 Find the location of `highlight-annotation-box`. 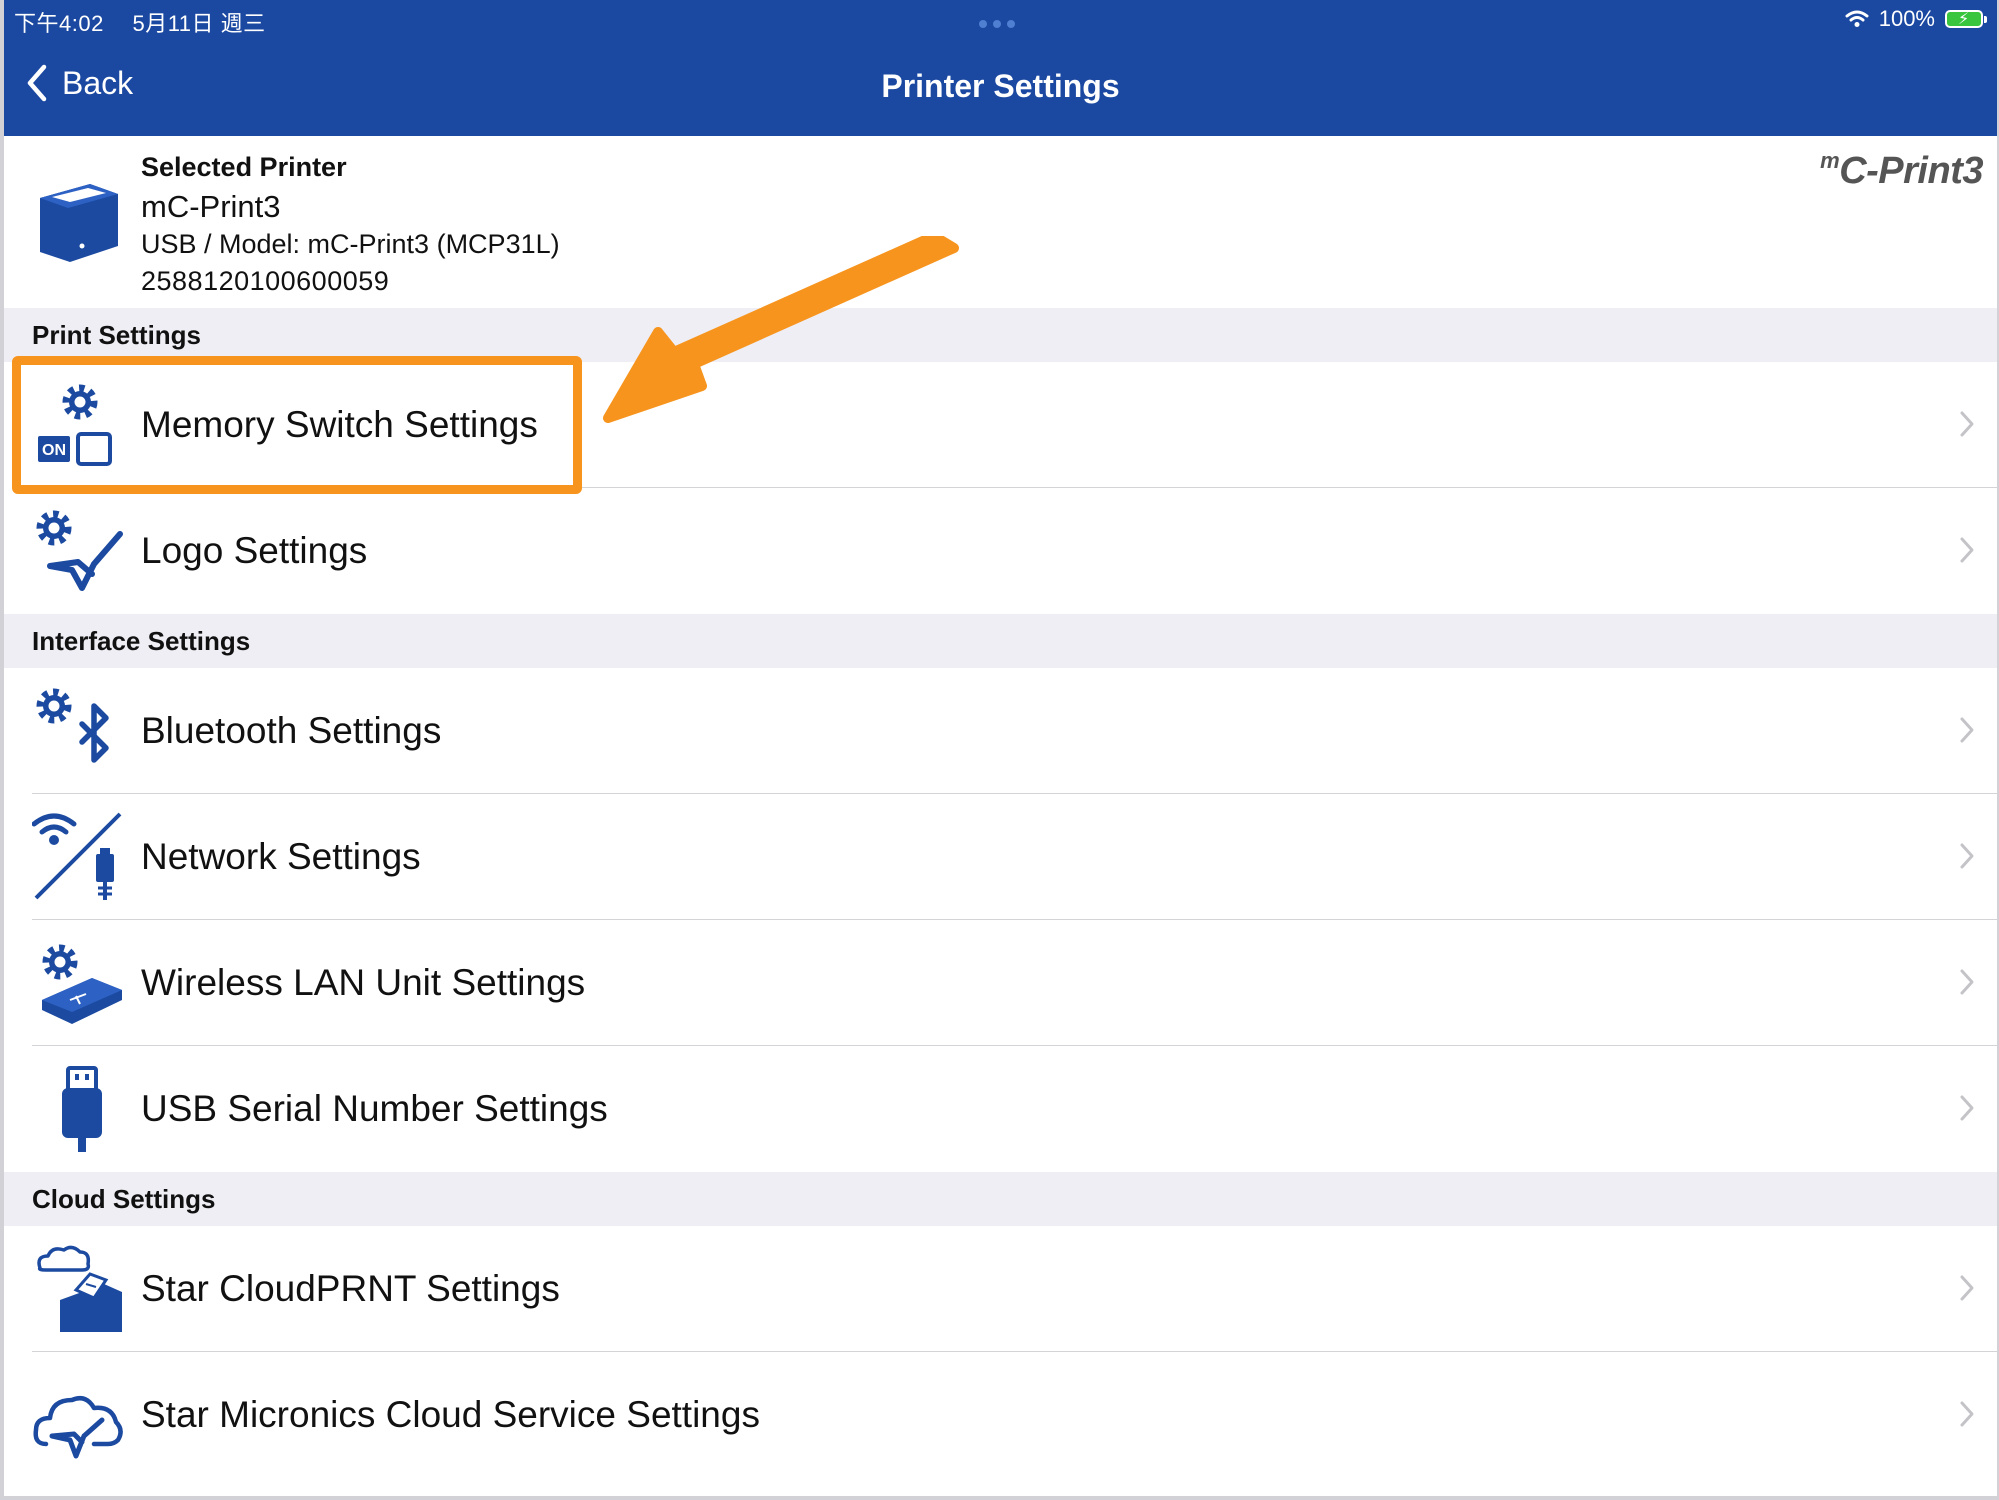

highlight-annotation-box is located at coordinates (297, 425).